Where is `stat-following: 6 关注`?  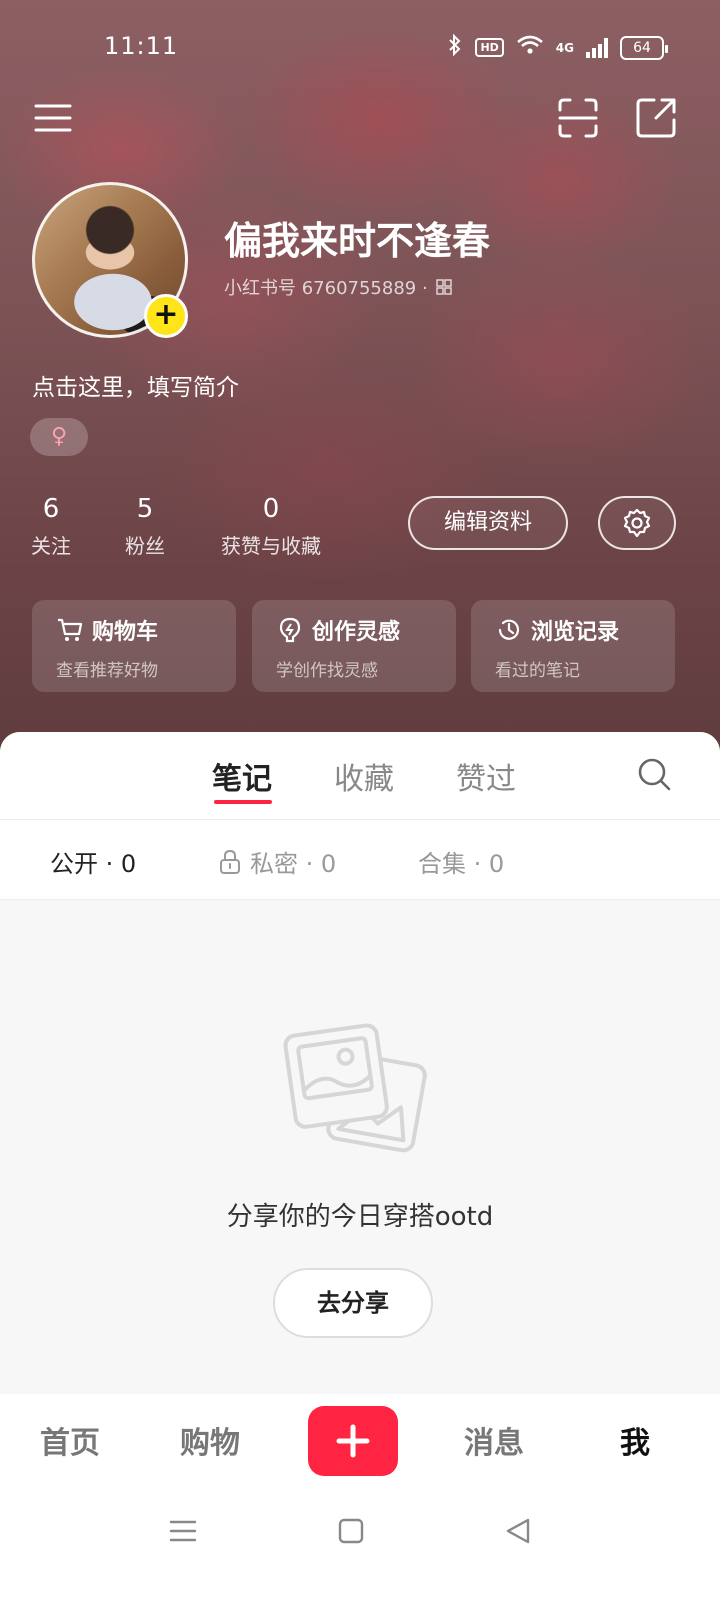
stat-following: 6 关注 is located at coordinates (51, 526).